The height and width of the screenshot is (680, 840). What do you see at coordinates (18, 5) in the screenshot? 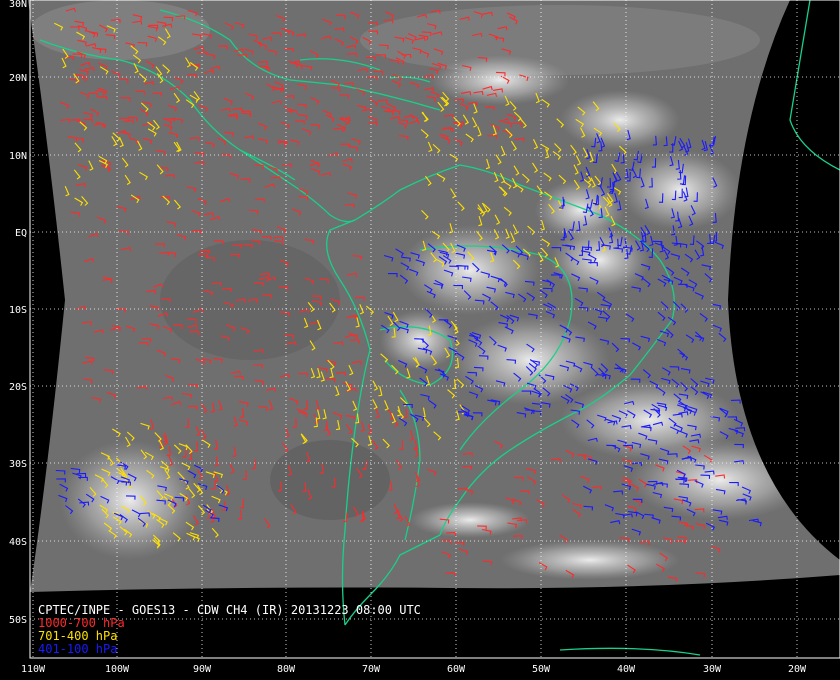
I see `lat-label-30n: 30N` at bounding box center [18, 5].